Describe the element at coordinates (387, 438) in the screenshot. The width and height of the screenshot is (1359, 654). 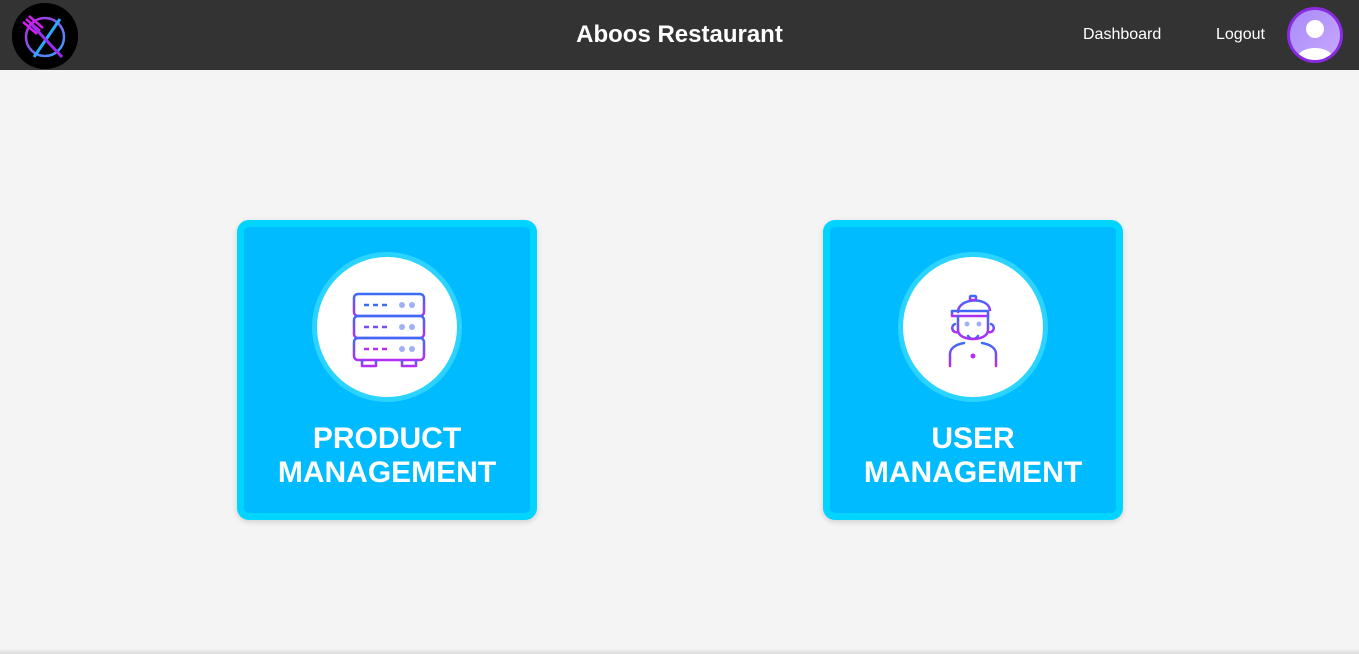
I see `product-card-title-line1: PRODUCT` at that location.